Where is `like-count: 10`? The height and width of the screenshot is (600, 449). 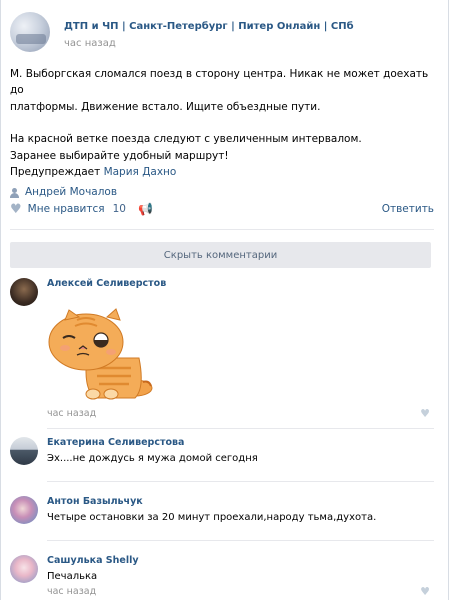 like-count: 10 is located at coordinates (119, 209).